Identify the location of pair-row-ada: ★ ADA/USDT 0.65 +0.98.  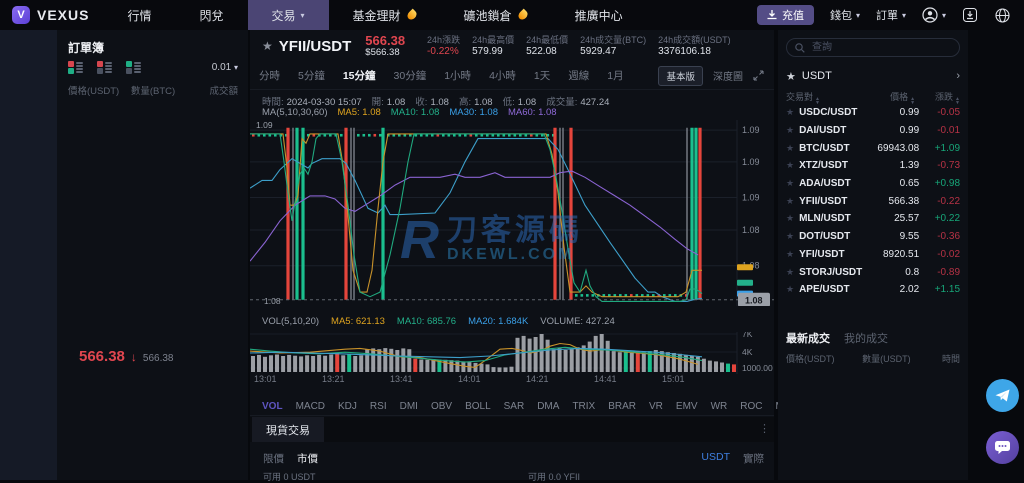
(873, 184).